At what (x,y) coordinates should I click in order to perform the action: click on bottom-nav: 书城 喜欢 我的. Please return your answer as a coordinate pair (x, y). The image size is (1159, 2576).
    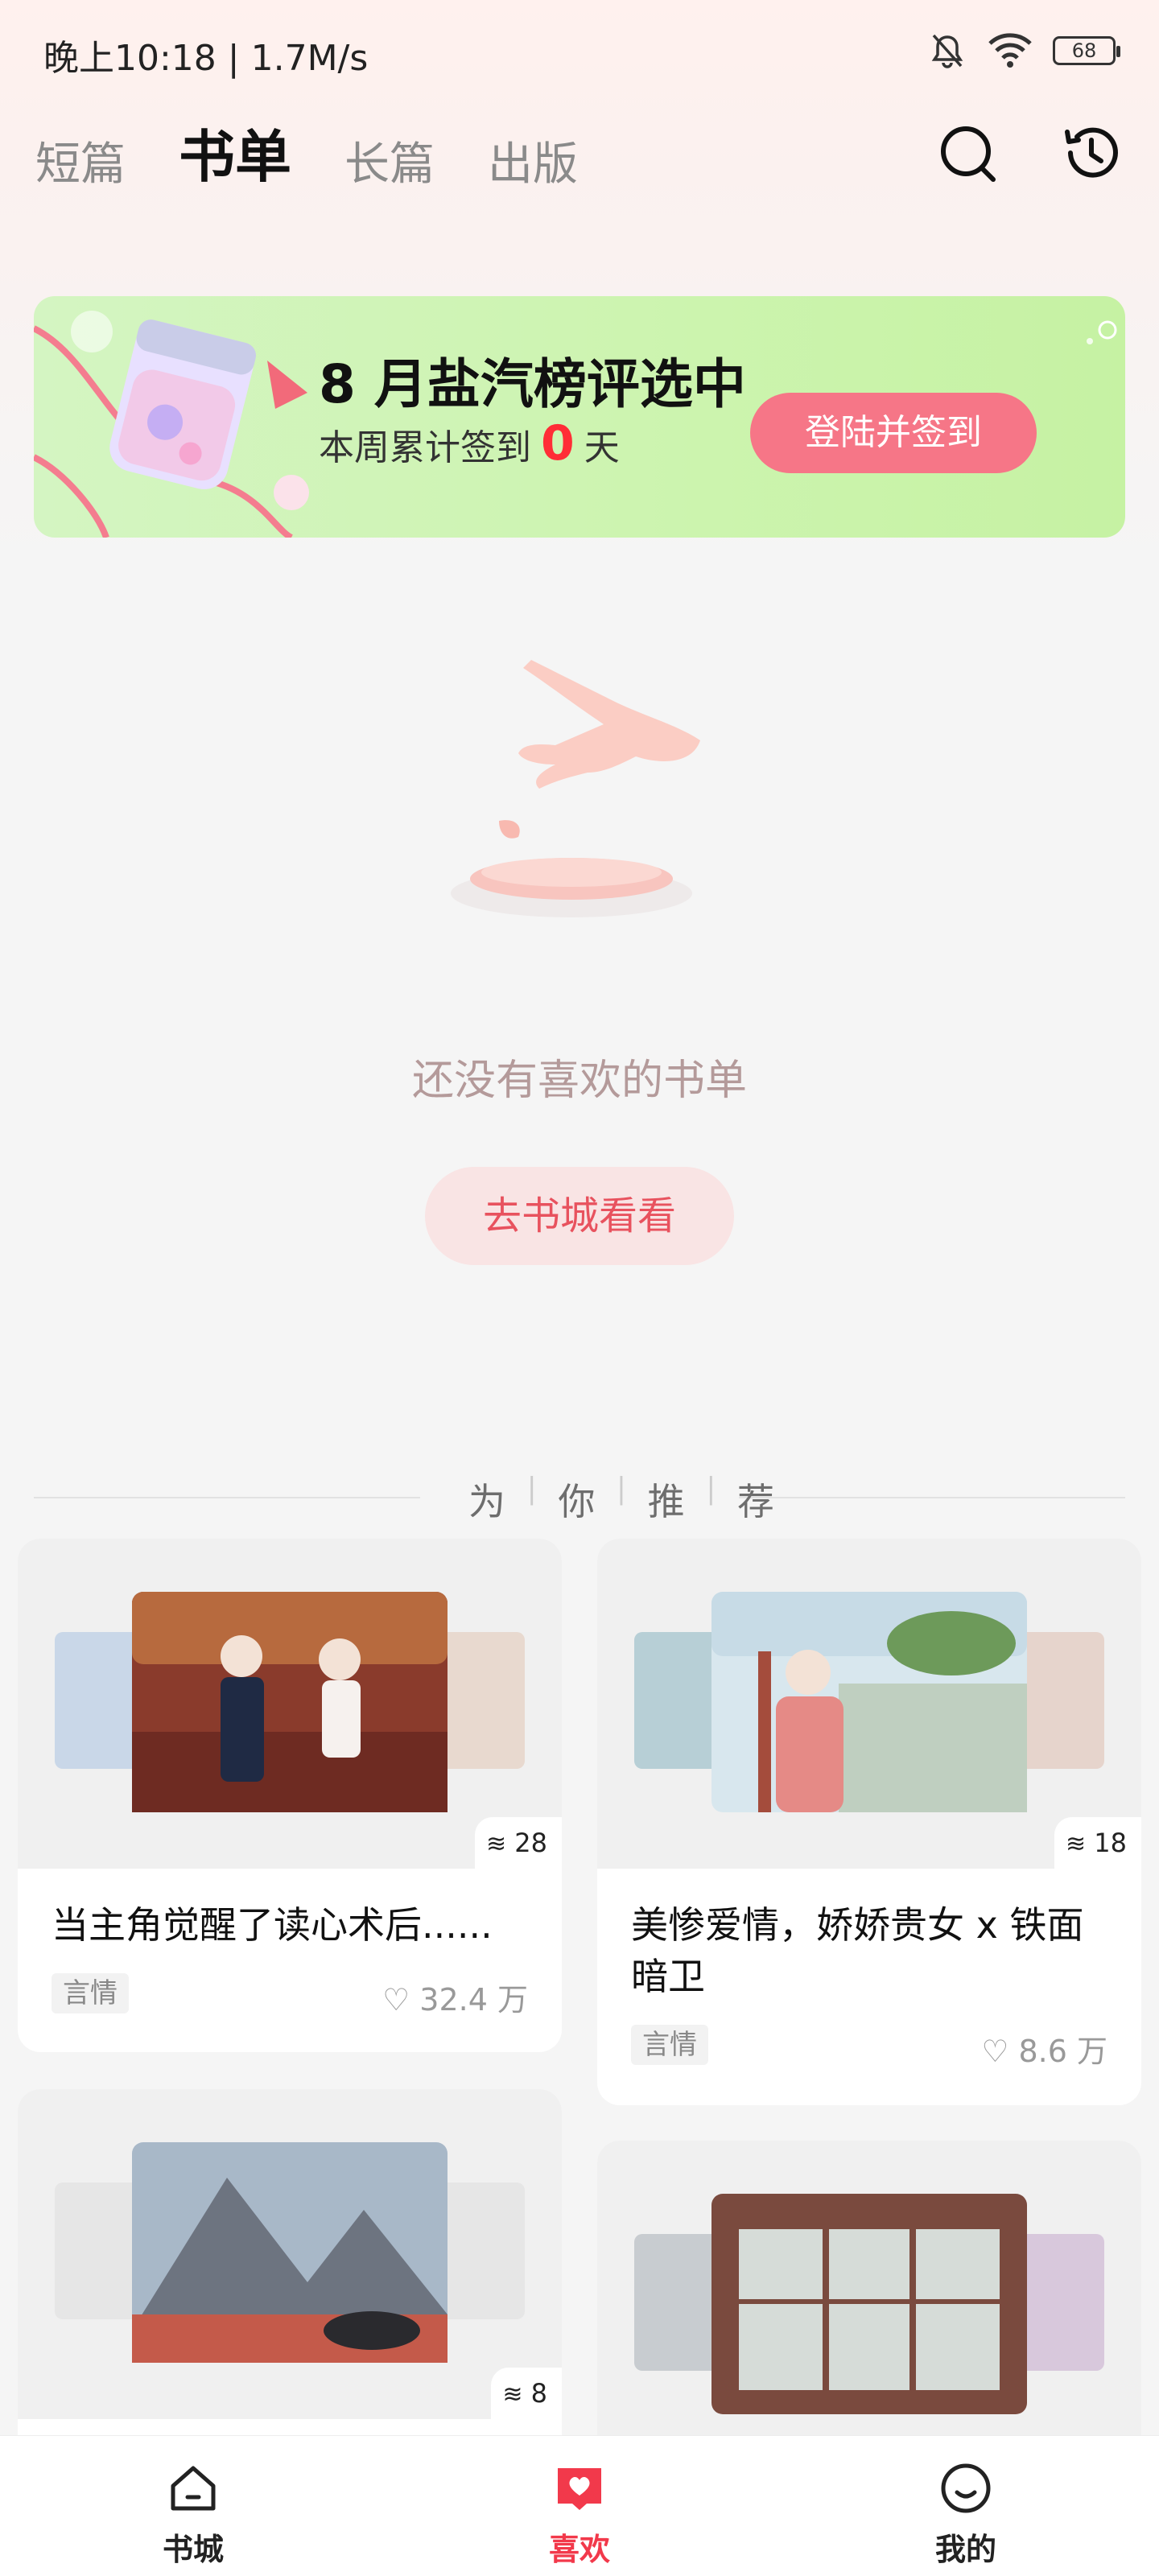
    Looking at the image, I should click on (579, 2505).